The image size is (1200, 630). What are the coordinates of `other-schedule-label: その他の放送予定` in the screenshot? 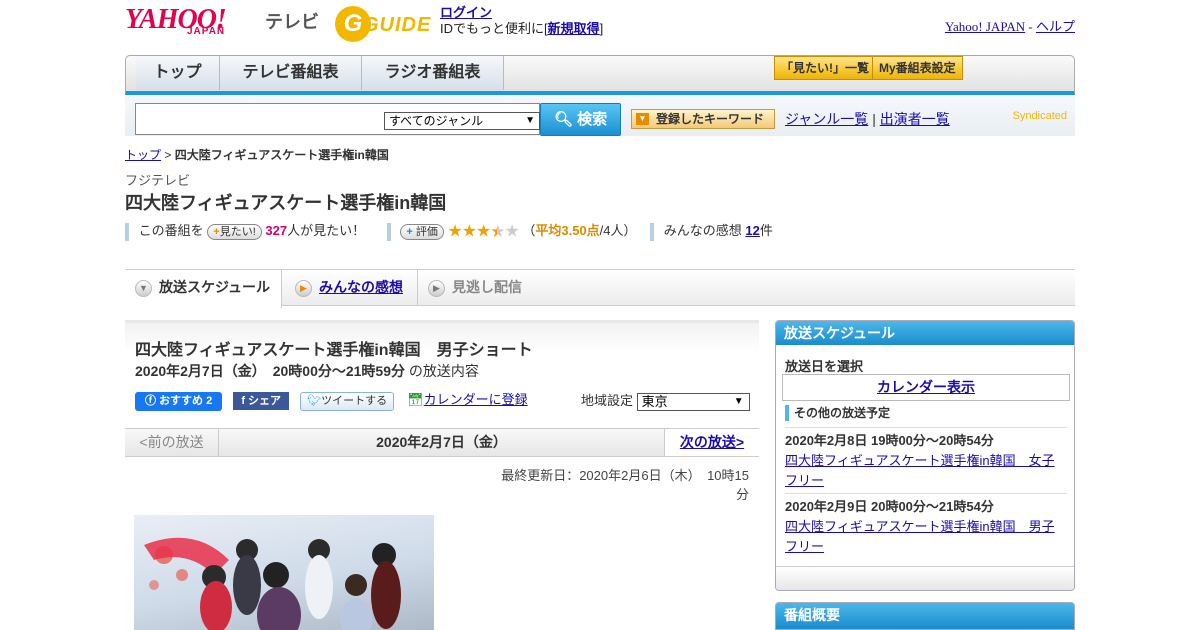 It's located at (837, 413).